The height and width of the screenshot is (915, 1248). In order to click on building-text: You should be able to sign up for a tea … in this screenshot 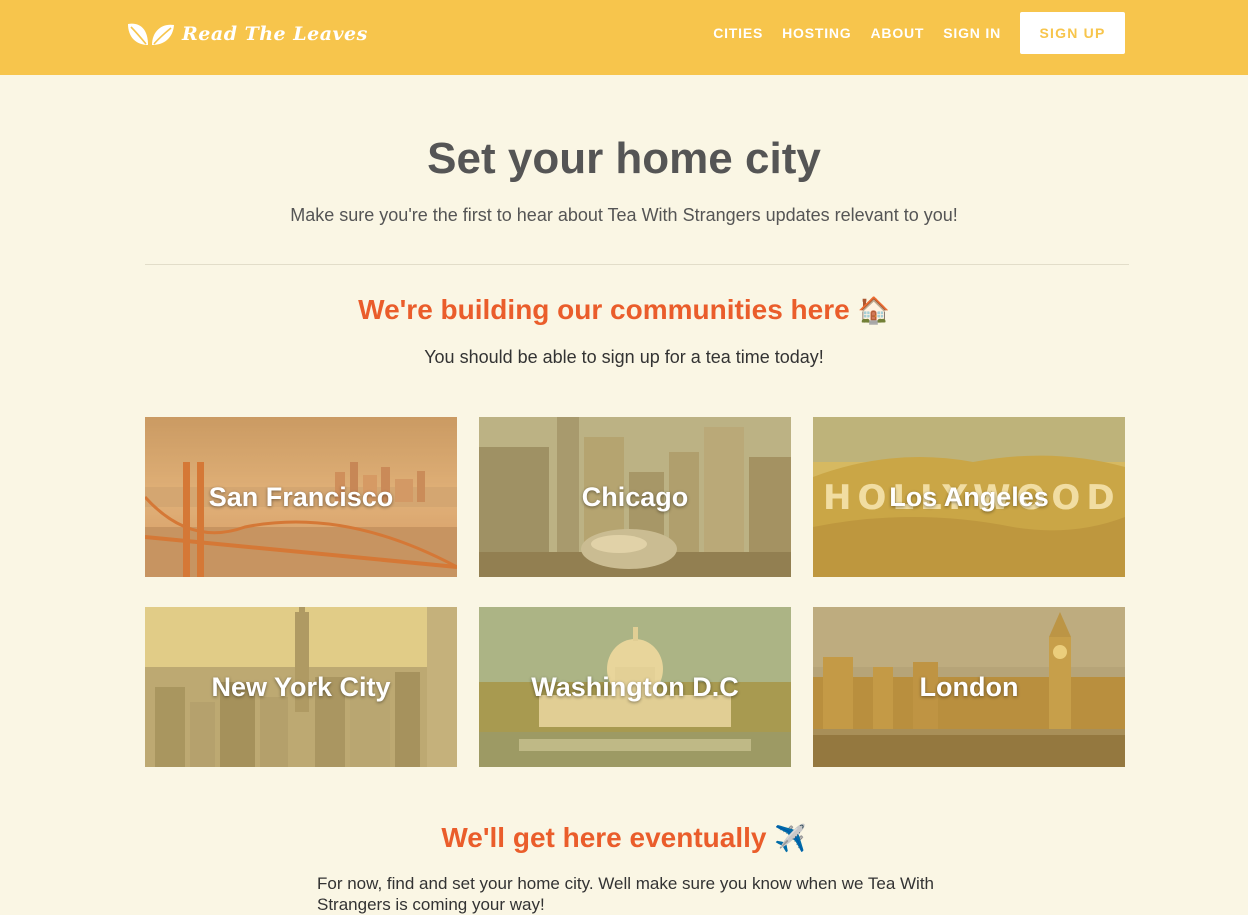, I will do `click(624, 357)`.